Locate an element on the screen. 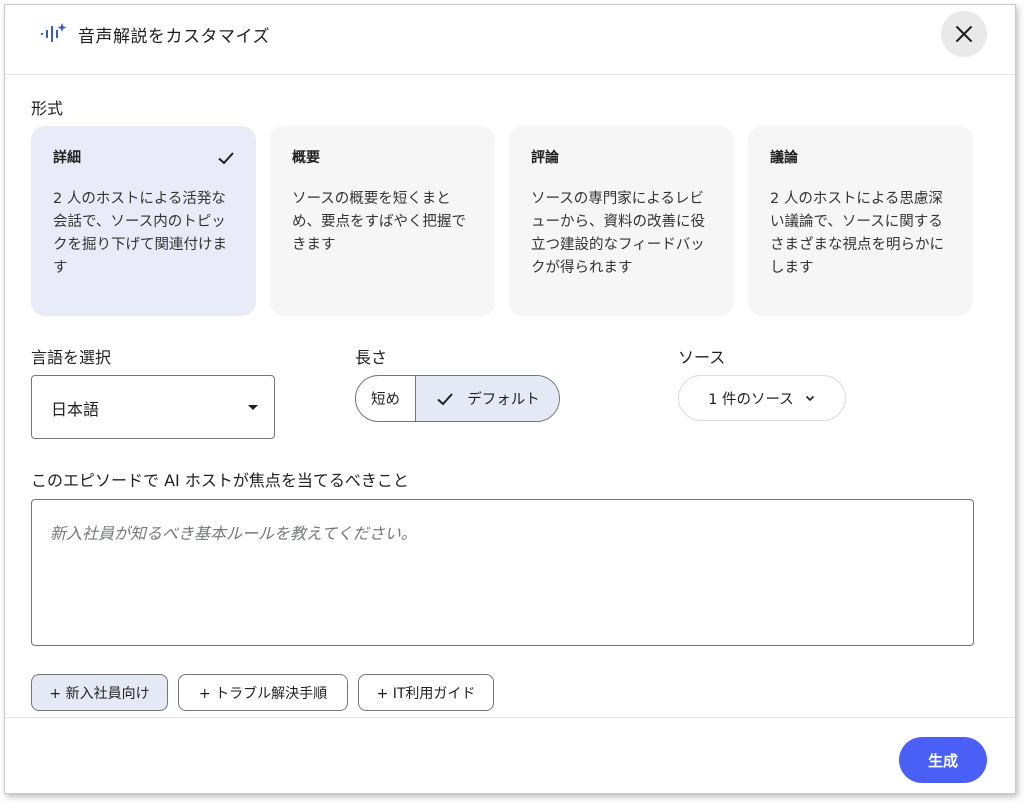 The height and width of the screenshot is (803, 1024). language-label: 言語を選択 is located at coordinates (71, 357).